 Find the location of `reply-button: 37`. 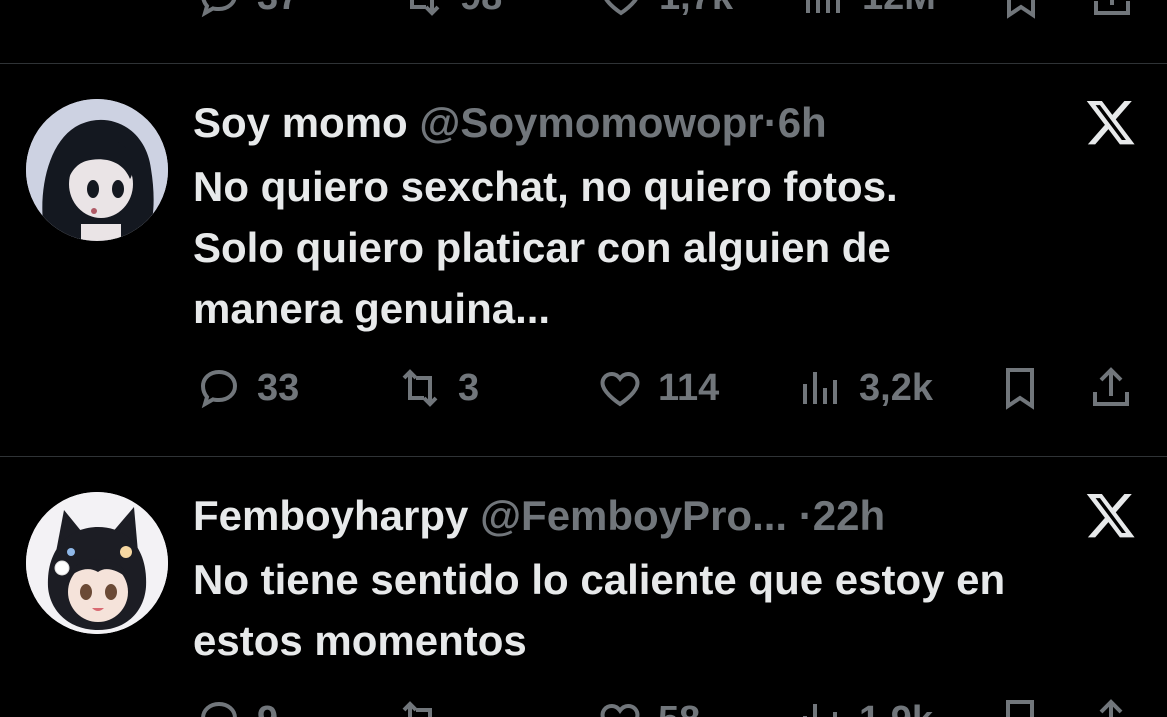

reply-button: 37 is located at coordinates (247, 13).